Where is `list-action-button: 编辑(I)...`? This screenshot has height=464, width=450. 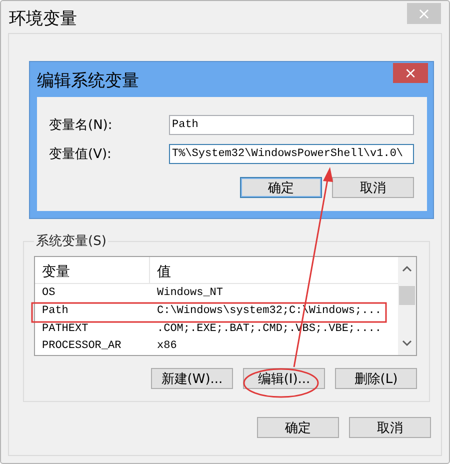 list-action-button: 编辑(I)... is located at coordinates (284, 378).